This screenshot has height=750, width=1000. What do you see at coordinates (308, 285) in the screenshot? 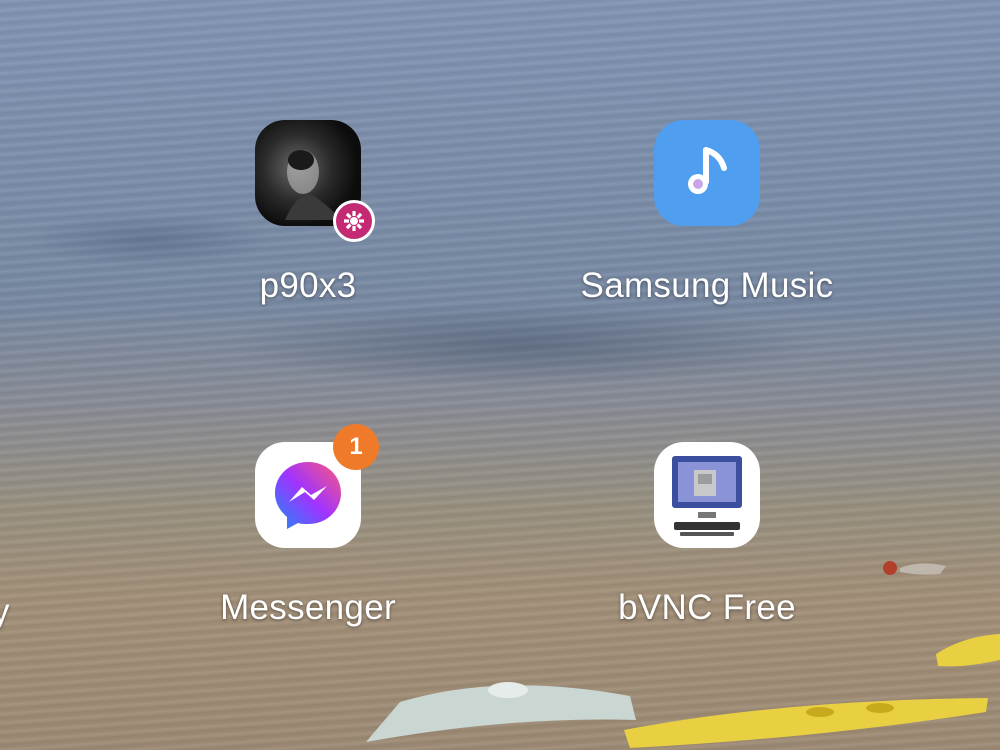
I see `app-label: p90x3` at bounding box center [308, 285].